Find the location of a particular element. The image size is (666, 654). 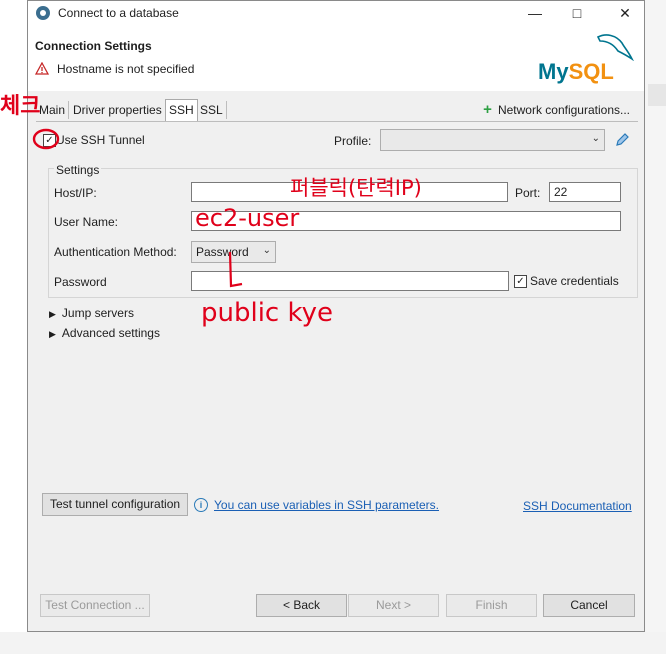

ssh-documentation-link: SSH Documentation is located at coordinates (577, 506).